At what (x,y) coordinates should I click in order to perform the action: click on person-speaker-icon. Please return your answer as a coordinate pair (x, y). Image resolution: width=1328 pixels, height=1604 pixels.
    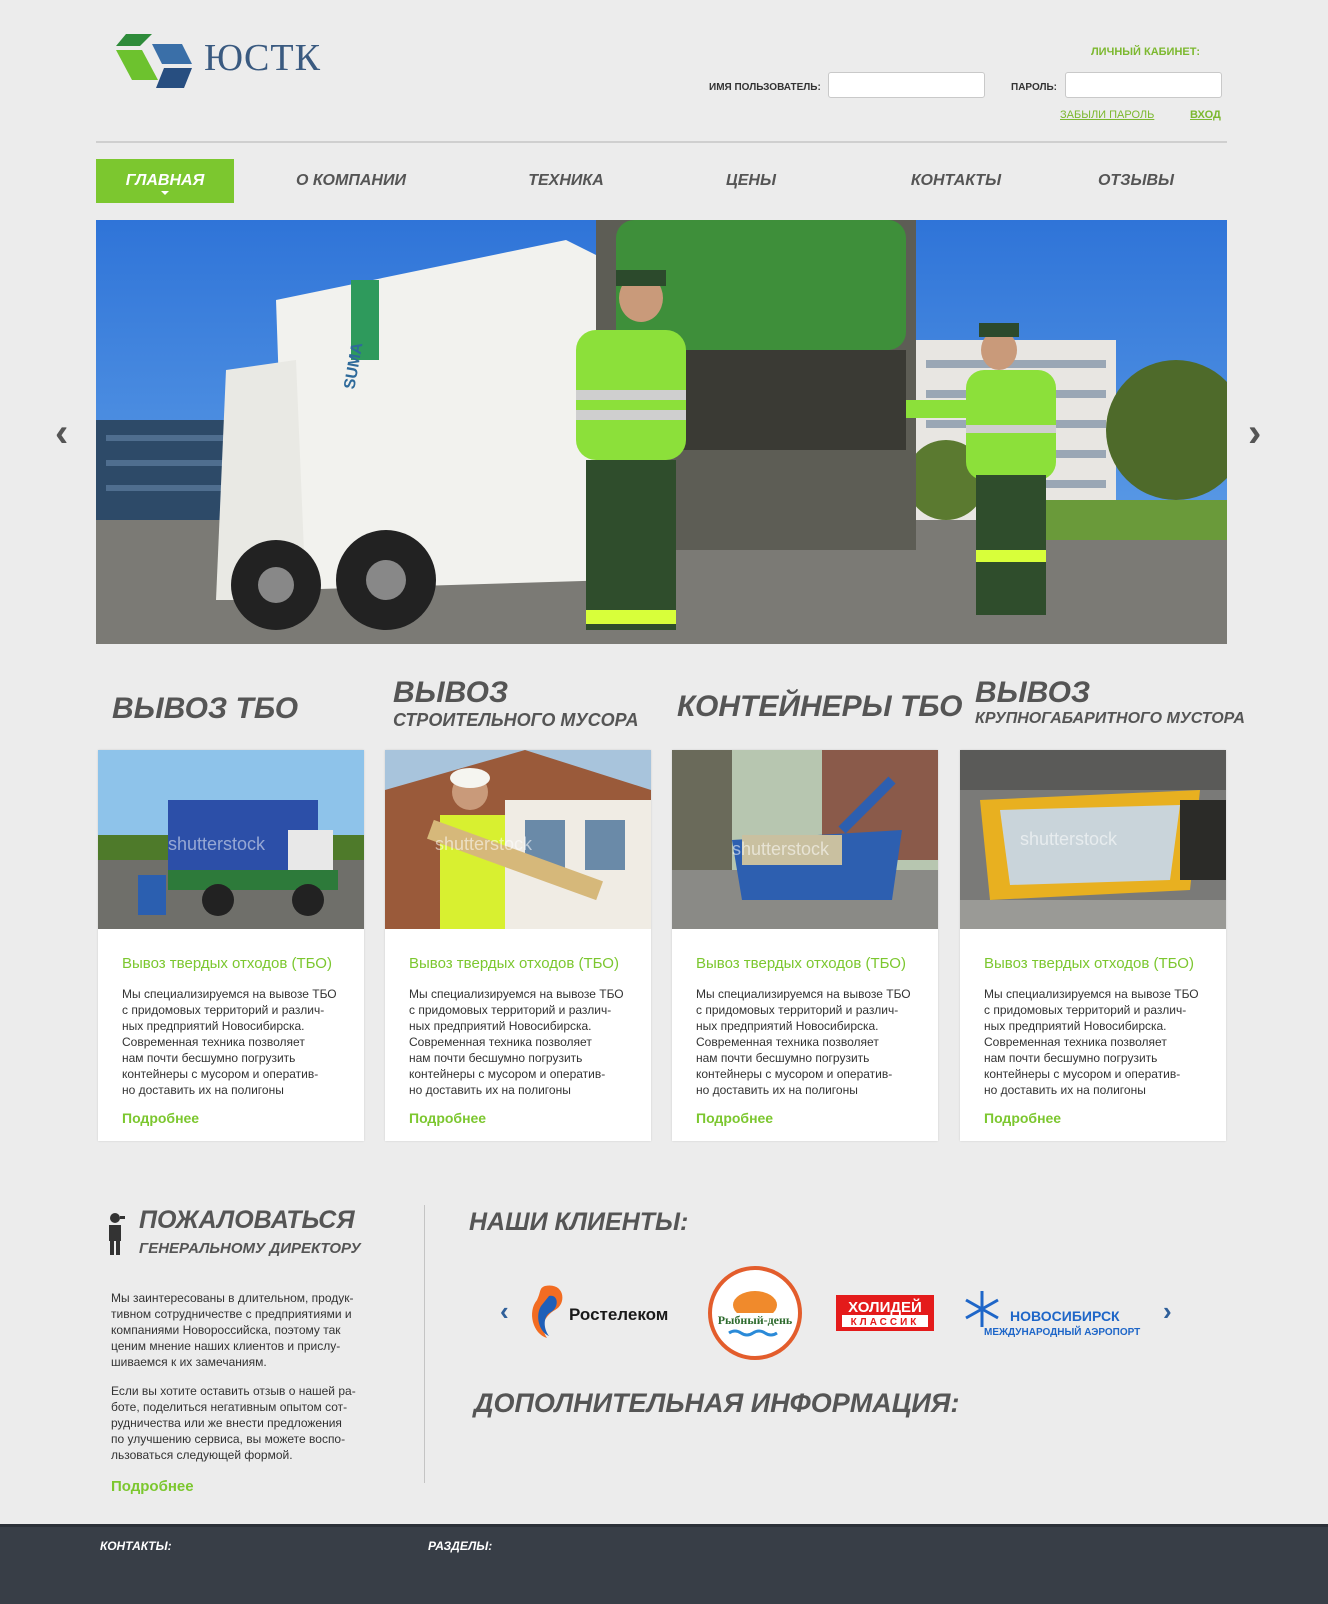
    Looking at the image, I should click on (117, 1234).